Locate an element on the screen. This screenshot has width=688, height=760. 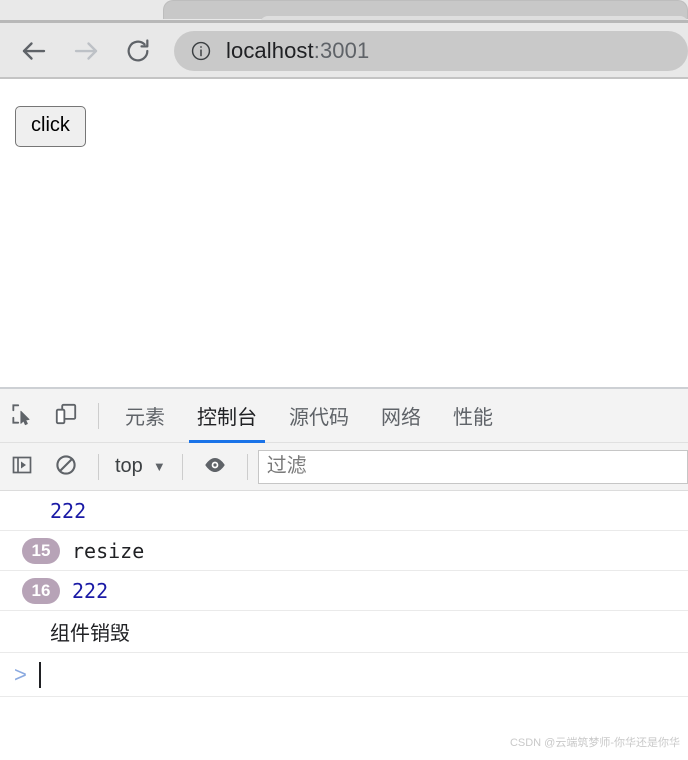
tab-elements: 元素 is located at coordinates (145, 416).